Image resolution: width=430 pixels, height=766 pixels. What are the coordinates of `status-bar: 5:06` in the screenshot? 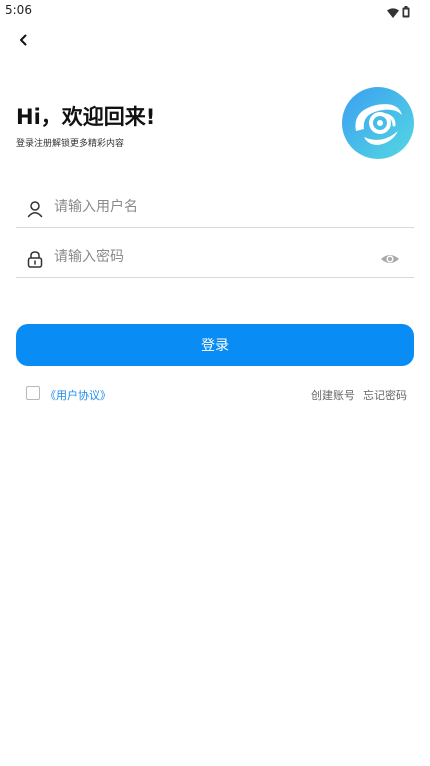 It's located at (215, 11).